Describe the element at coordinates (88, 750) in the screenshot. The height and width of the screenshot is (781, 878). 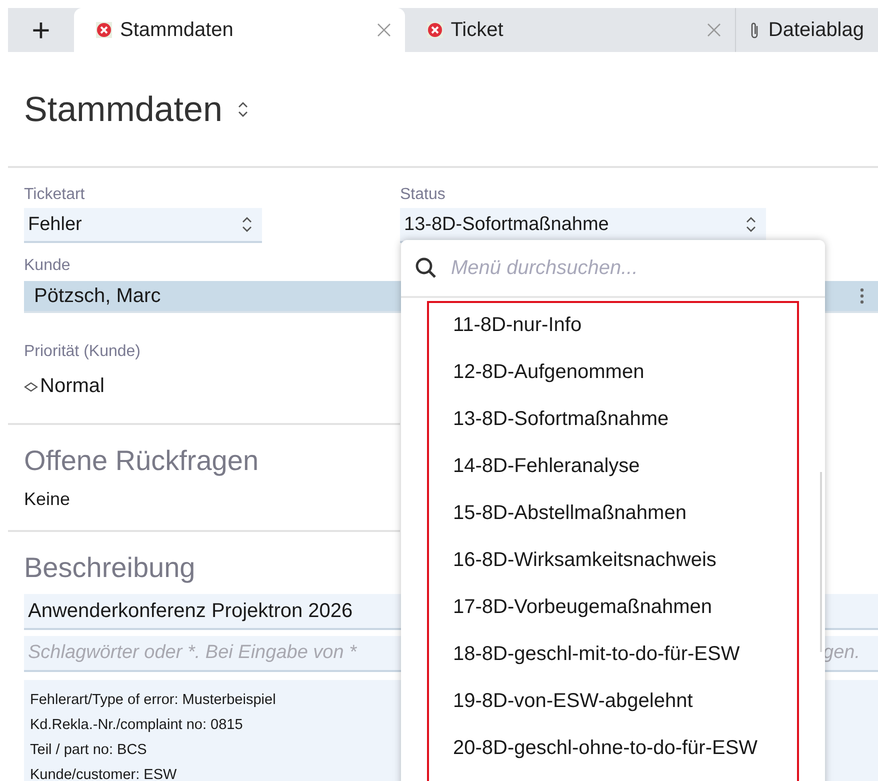
I see `description-line: Teil / part no: BCS` at that location.